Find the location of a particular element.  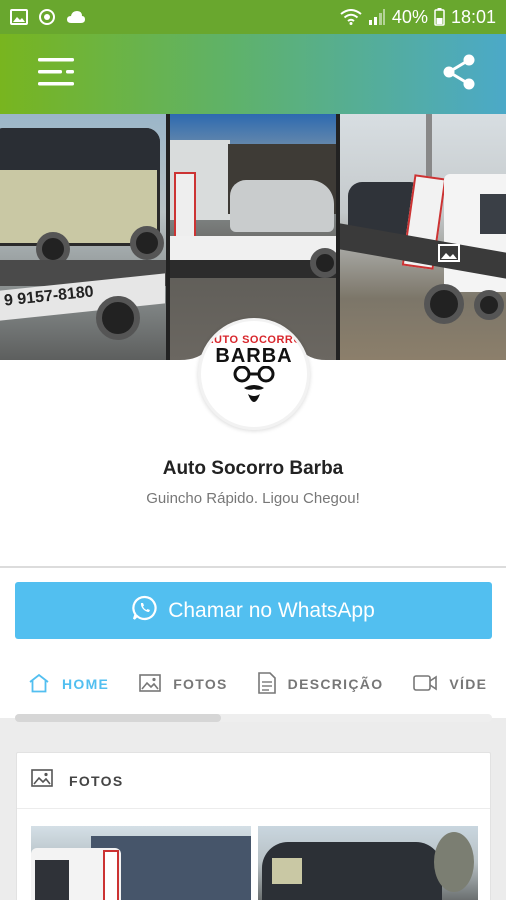

document-icon is located at coordinates (266, 684).